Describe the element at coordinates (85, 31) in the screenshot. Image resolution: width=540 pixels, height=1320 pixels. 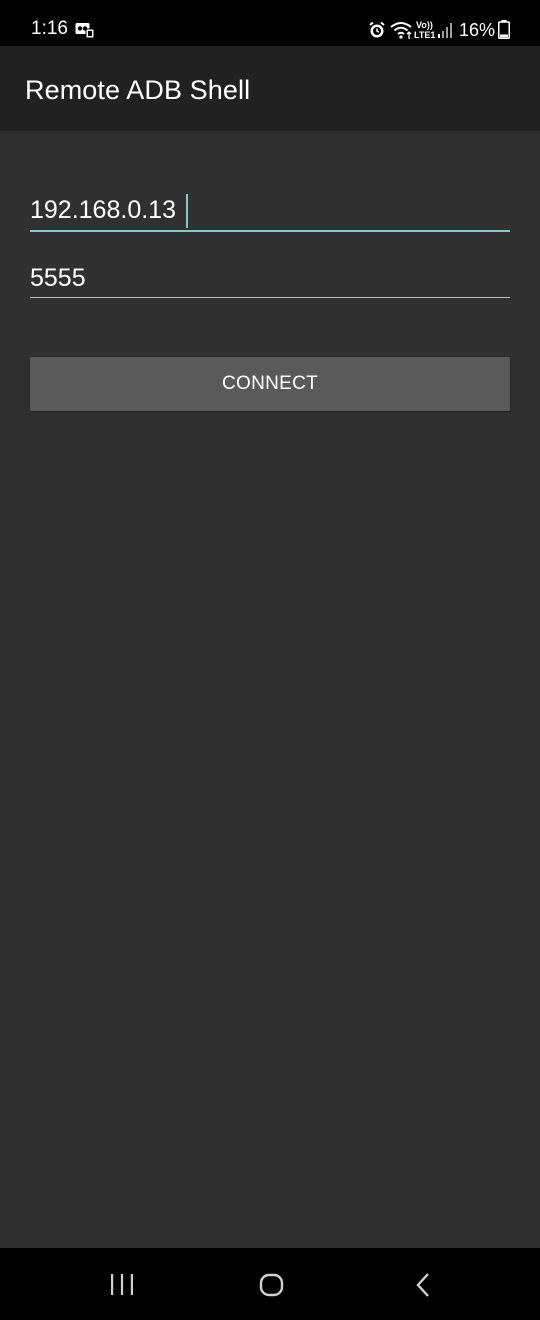
I see `notification-icon` at that location.